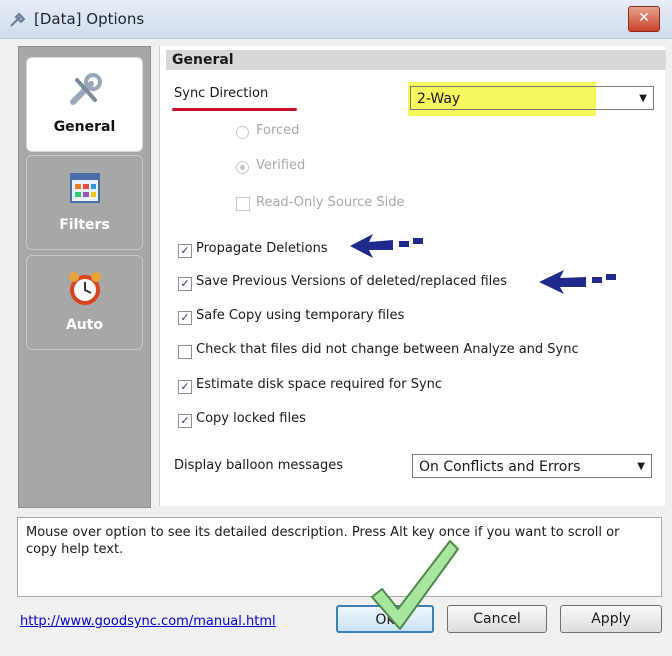  What do you see at coordinates (251, 418) in the screenshot?
I see `copy-locked-files-label: Copy locked files` at bounding box center [251, 418].